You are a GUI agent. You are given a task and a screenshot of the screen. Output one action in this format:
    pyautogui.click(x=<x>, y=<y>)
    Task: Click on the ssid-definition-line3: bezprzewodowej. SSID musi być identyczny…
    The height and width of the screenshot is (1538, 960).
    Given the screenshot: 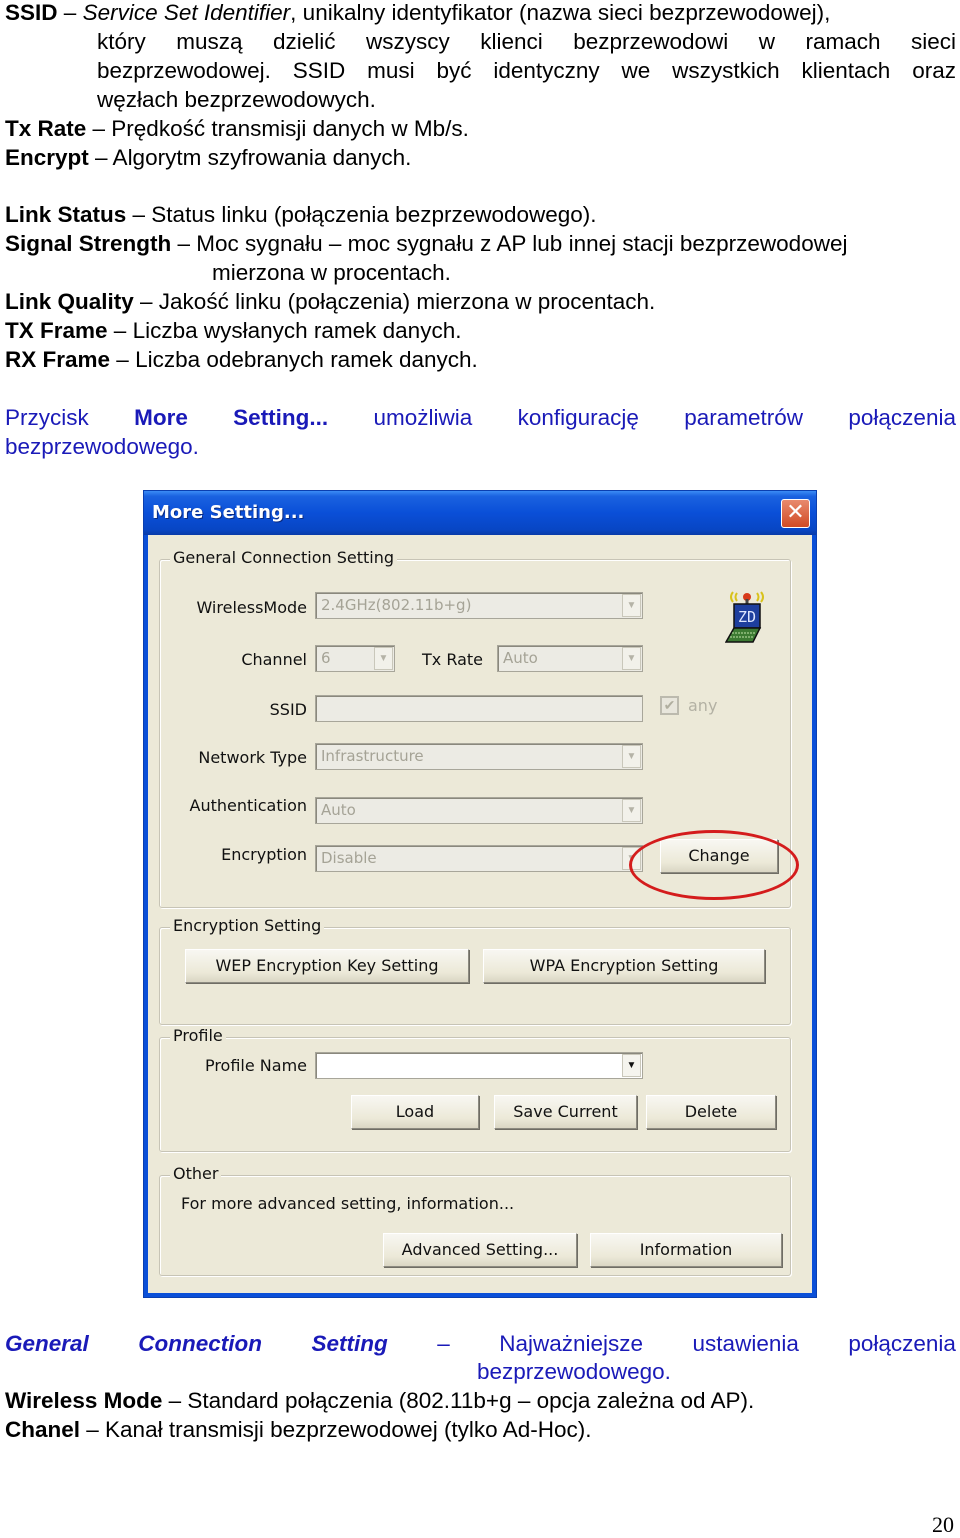 What is the action you would take?
    pyautogui.click(x=526, y=70)
    